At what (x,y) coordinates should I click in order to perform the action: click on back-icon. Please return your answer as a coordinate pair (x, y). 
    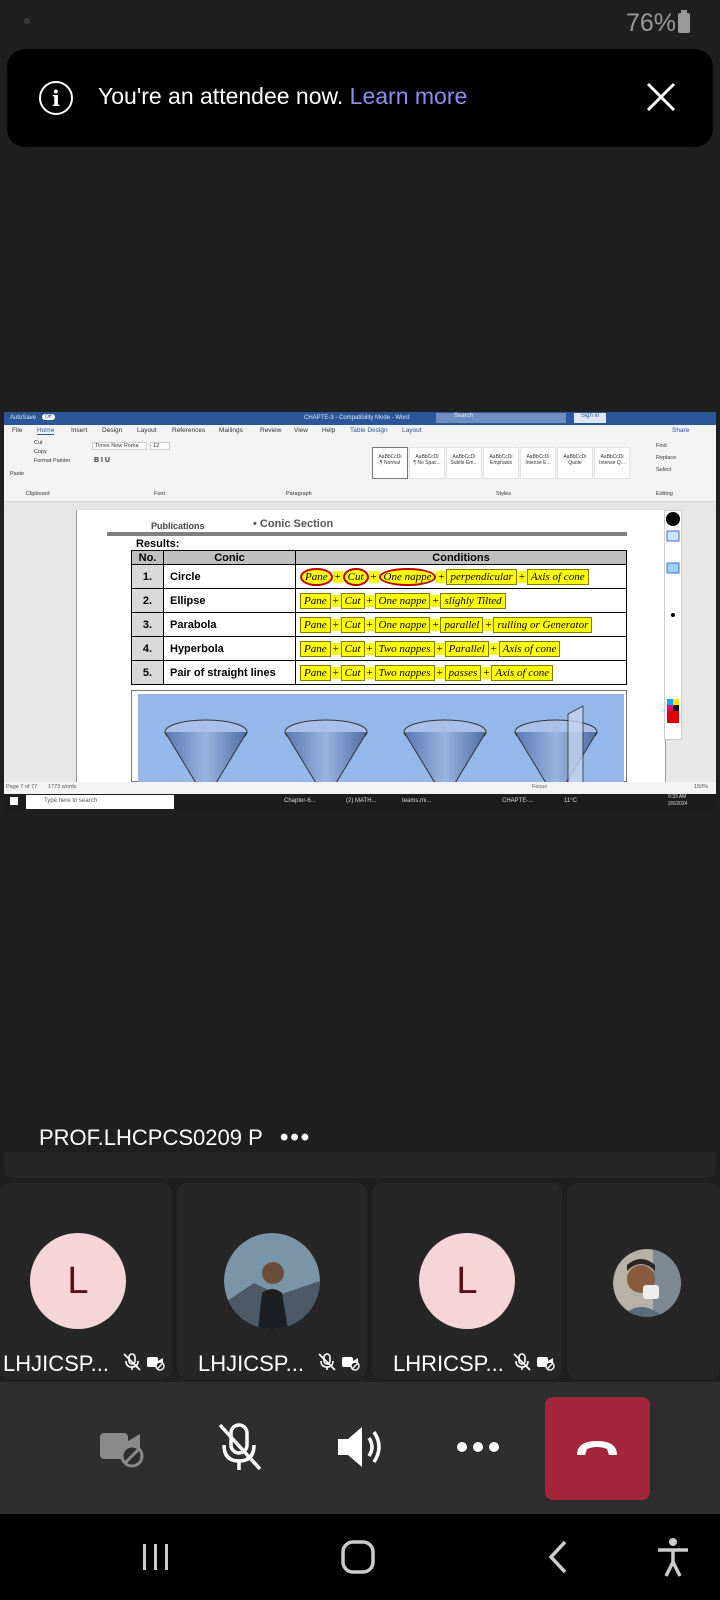
    Looking at the image, I should click on (560, 1557).